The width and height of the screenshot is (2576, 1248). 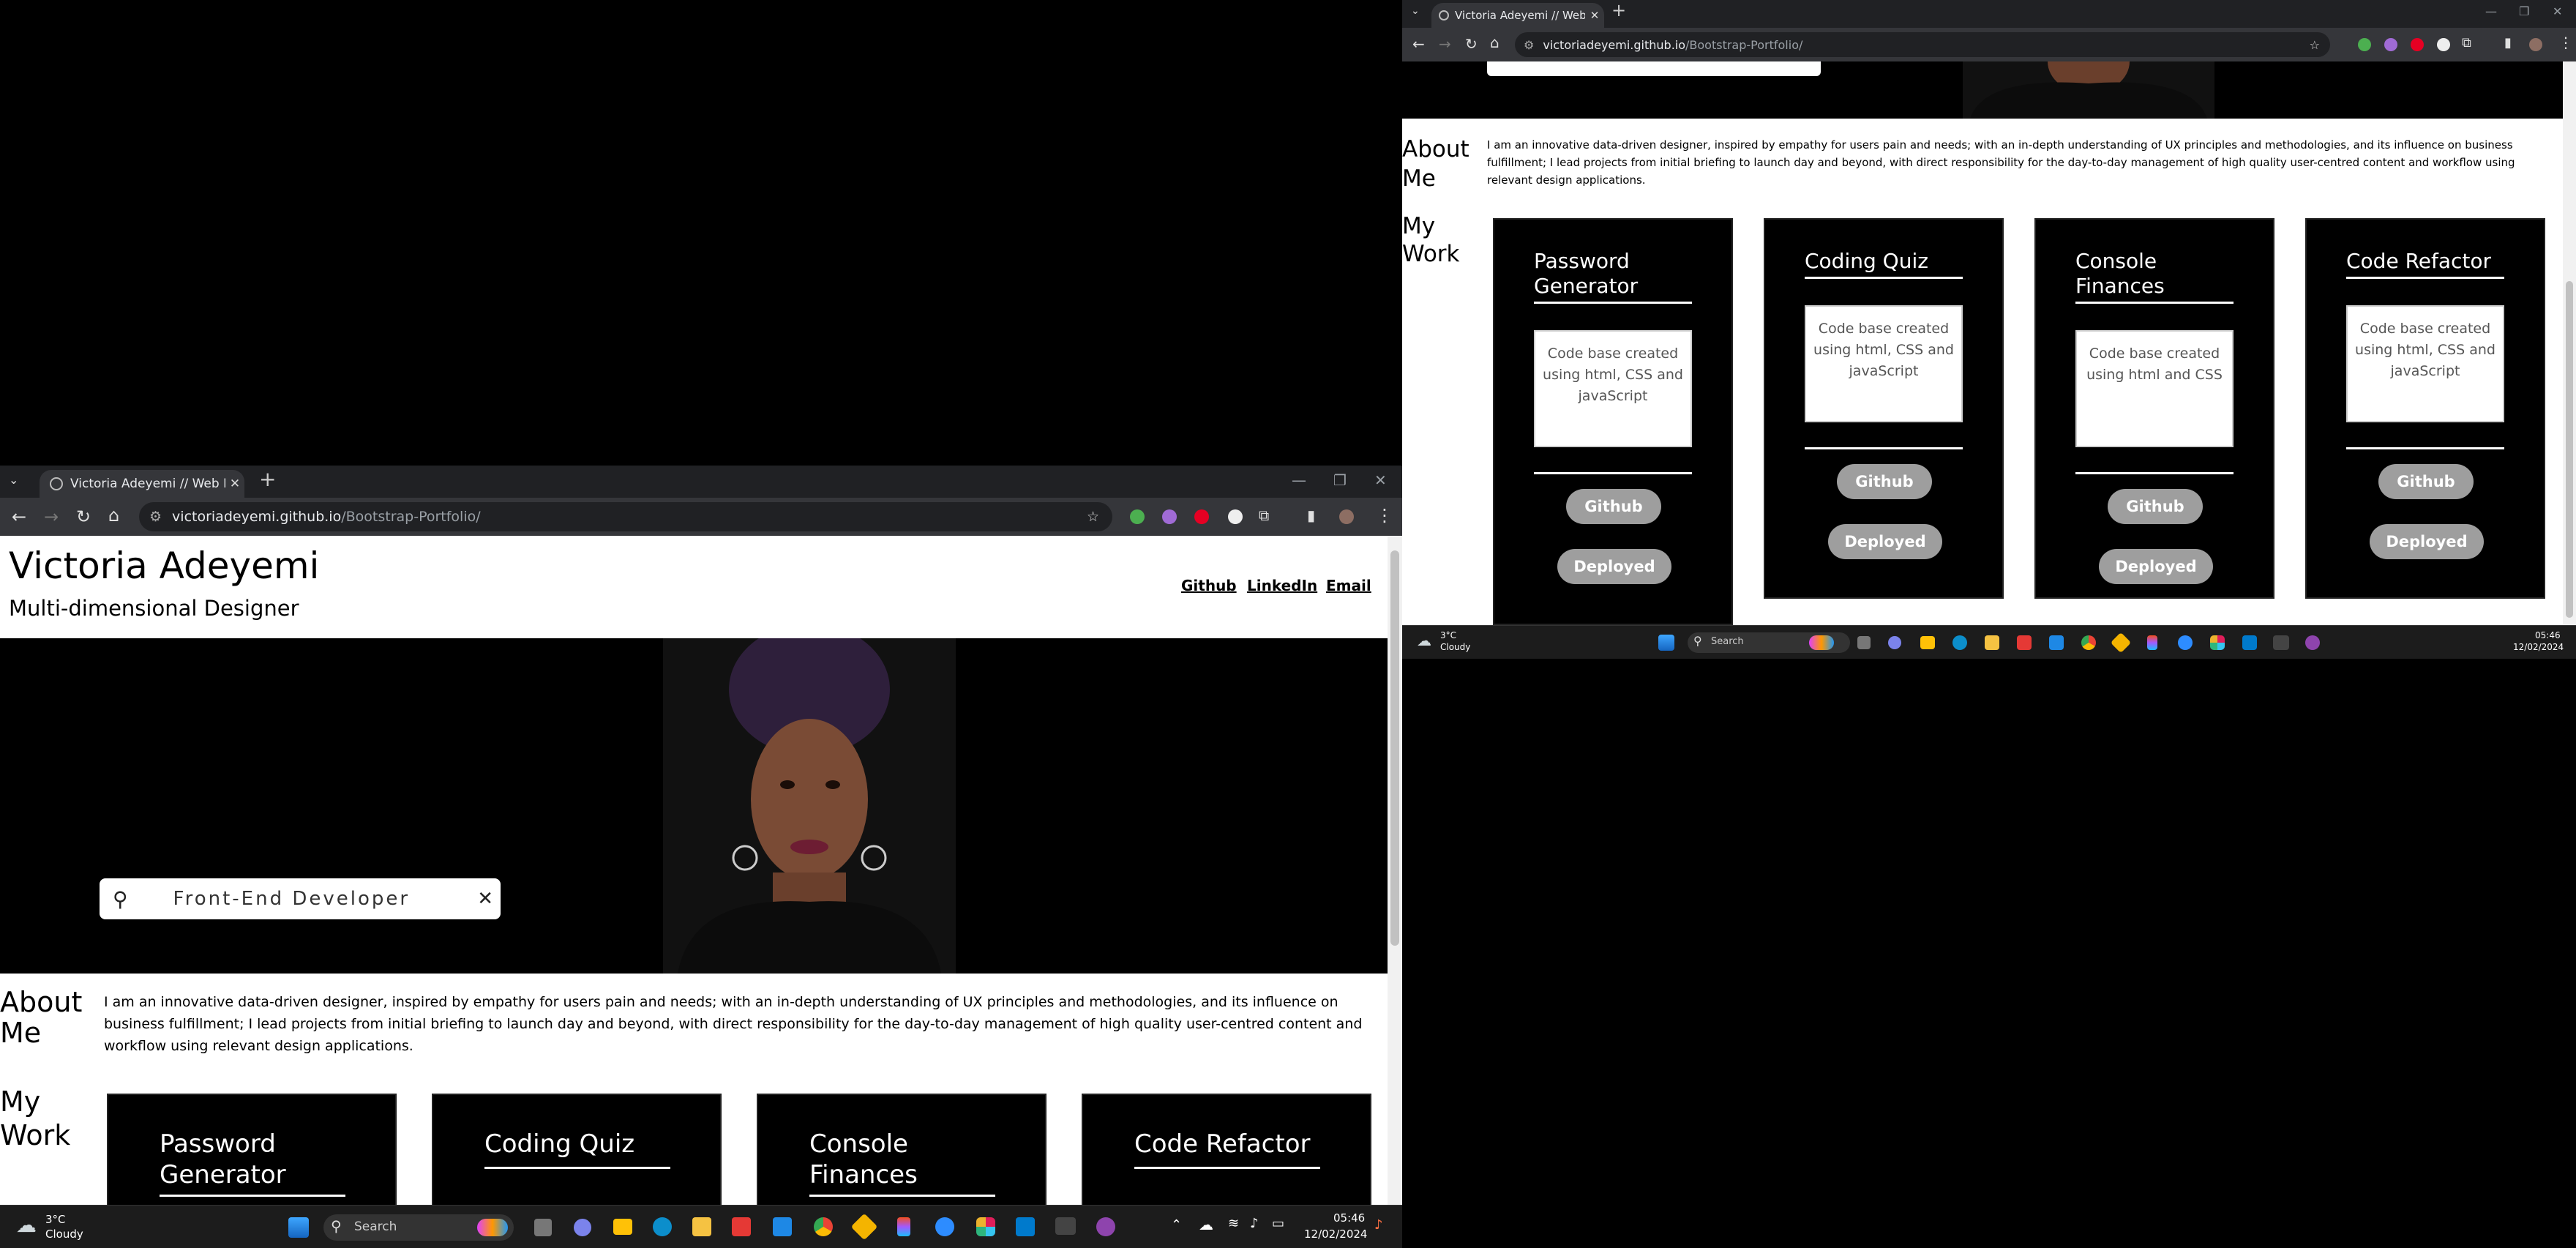 What do you see at coordinates (782, 1226) in the screenshot?
I see `app-icon-blue` at bounding box center [782, 1226].